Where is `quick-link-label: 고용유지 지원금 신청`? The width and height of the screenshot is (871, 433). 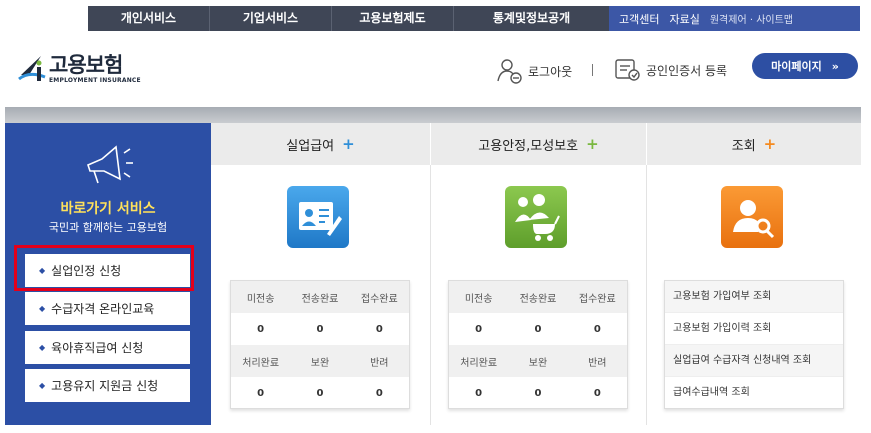
quick-link-label: 고용유지 지원금 신청 is located at coordinates (105, 386).